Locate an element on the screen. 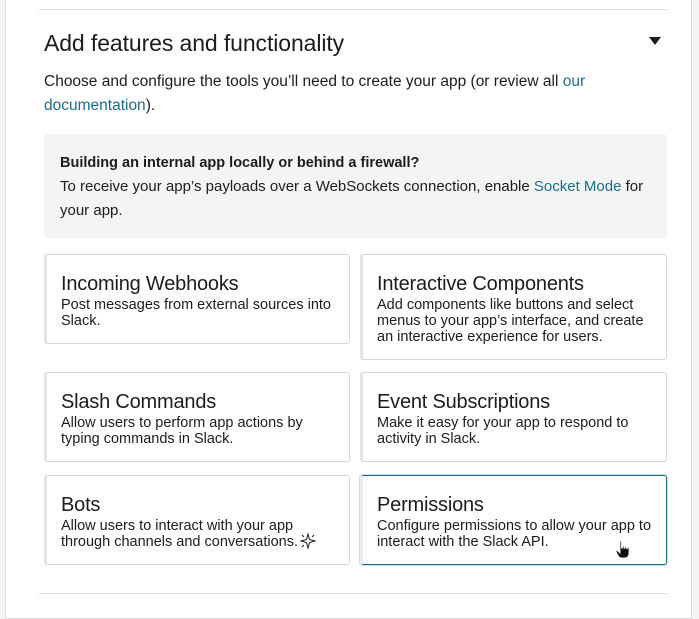  feature-card-title: Incoming Webhooks is located at coordinates (150, 284).